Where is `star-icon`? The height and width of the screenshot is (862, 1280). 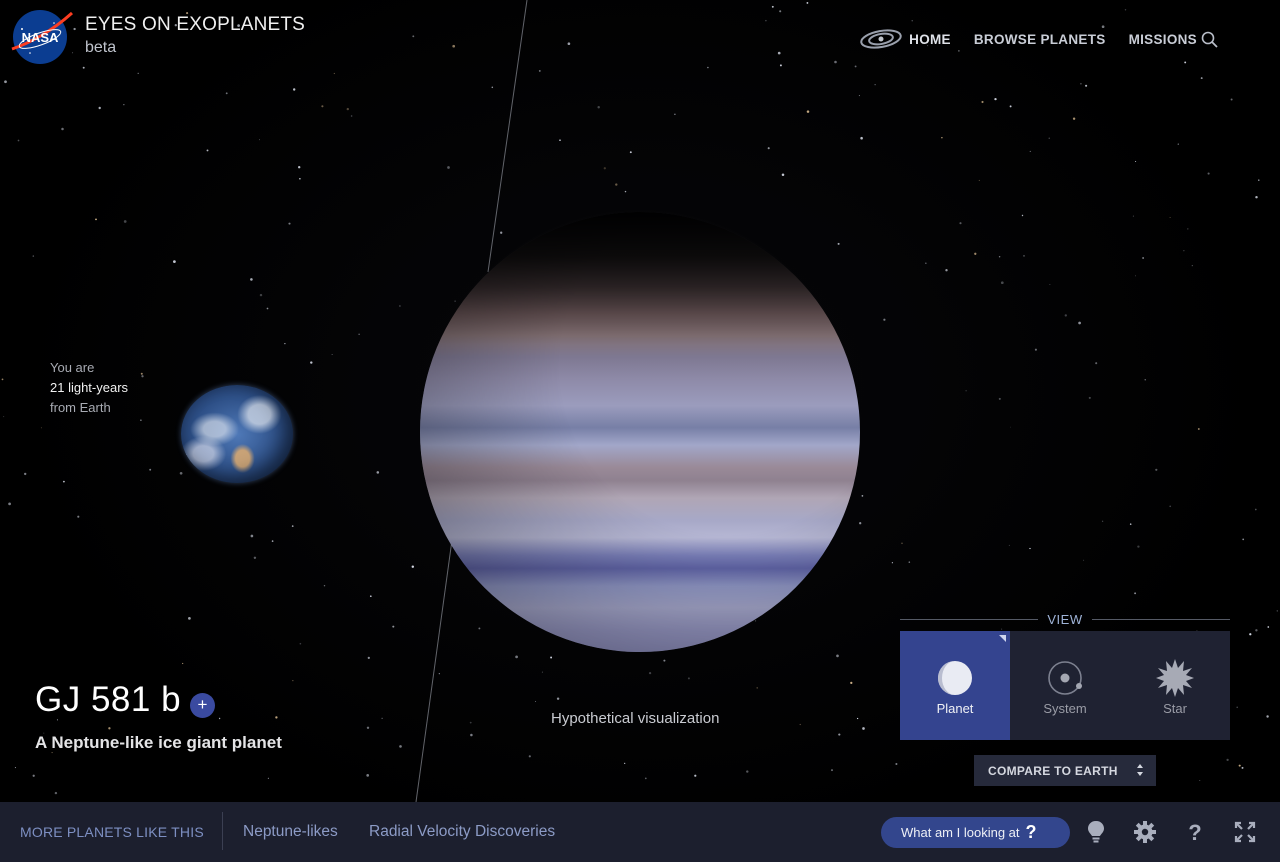
star-icon is located at coordinates (1175, 678).